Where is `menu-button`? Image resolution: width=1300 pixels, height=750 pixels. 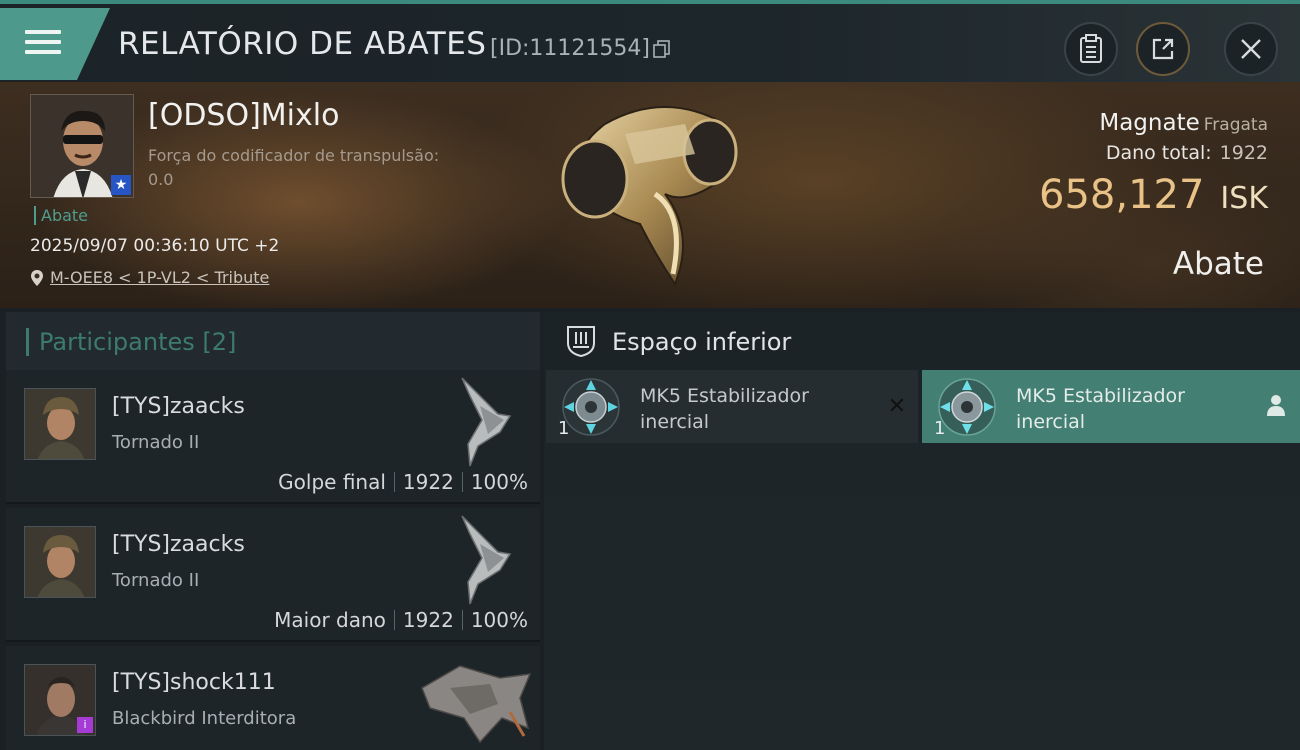 menu-button is located at coordinates (55, 44).